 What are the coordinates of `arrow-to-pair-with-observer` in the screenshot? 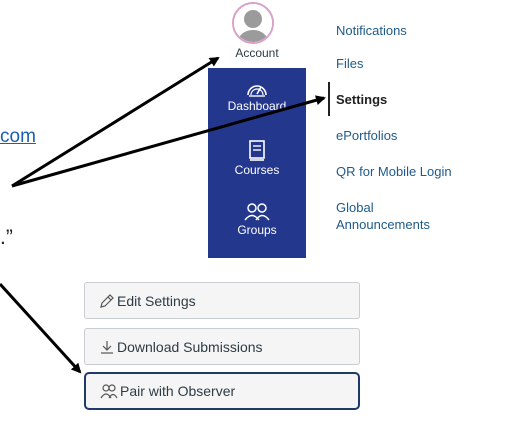 It's located at (41, 328).